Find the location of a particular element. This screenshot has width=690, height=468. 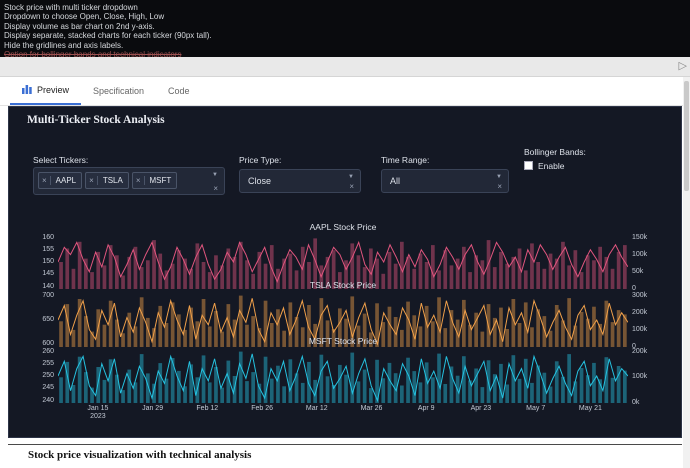

tsla-chart-title: TSLA Stock Price is located at coordinates (343, 285).